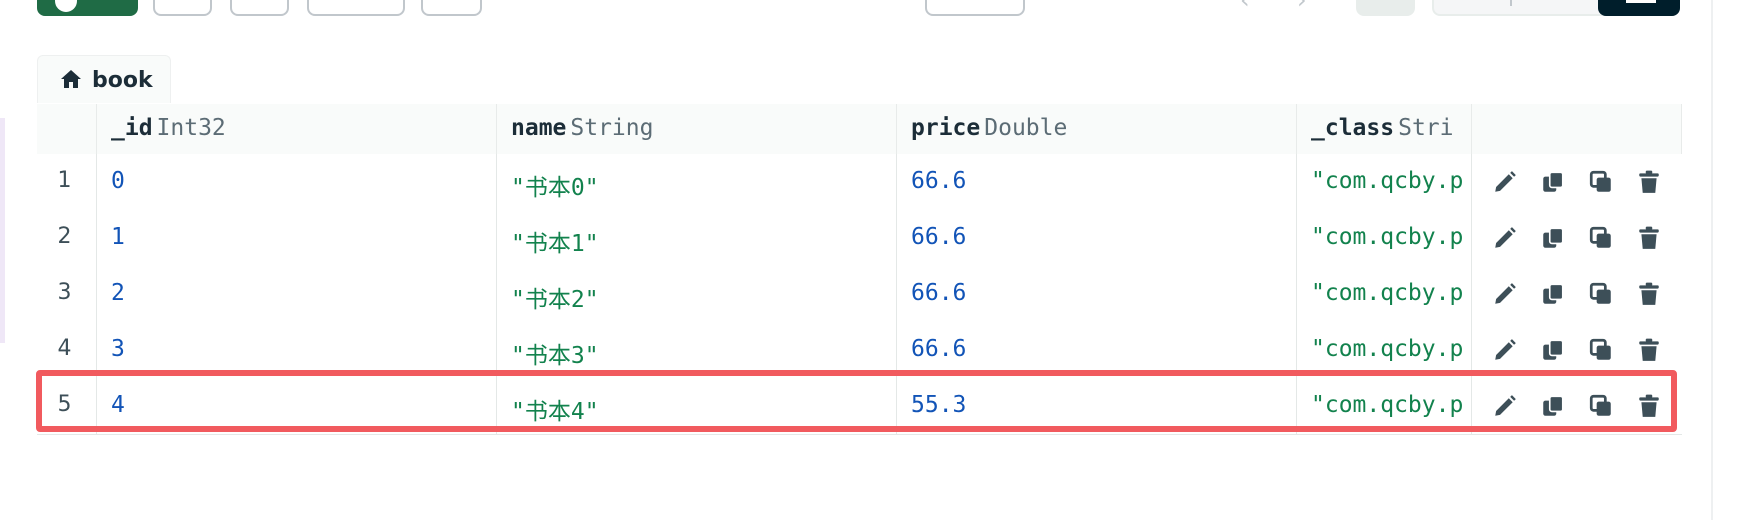 The image size is (1750, 520). Describe the element at coordinates (297, 406) in the screenshot. I see `id-cell: 4` at that location.